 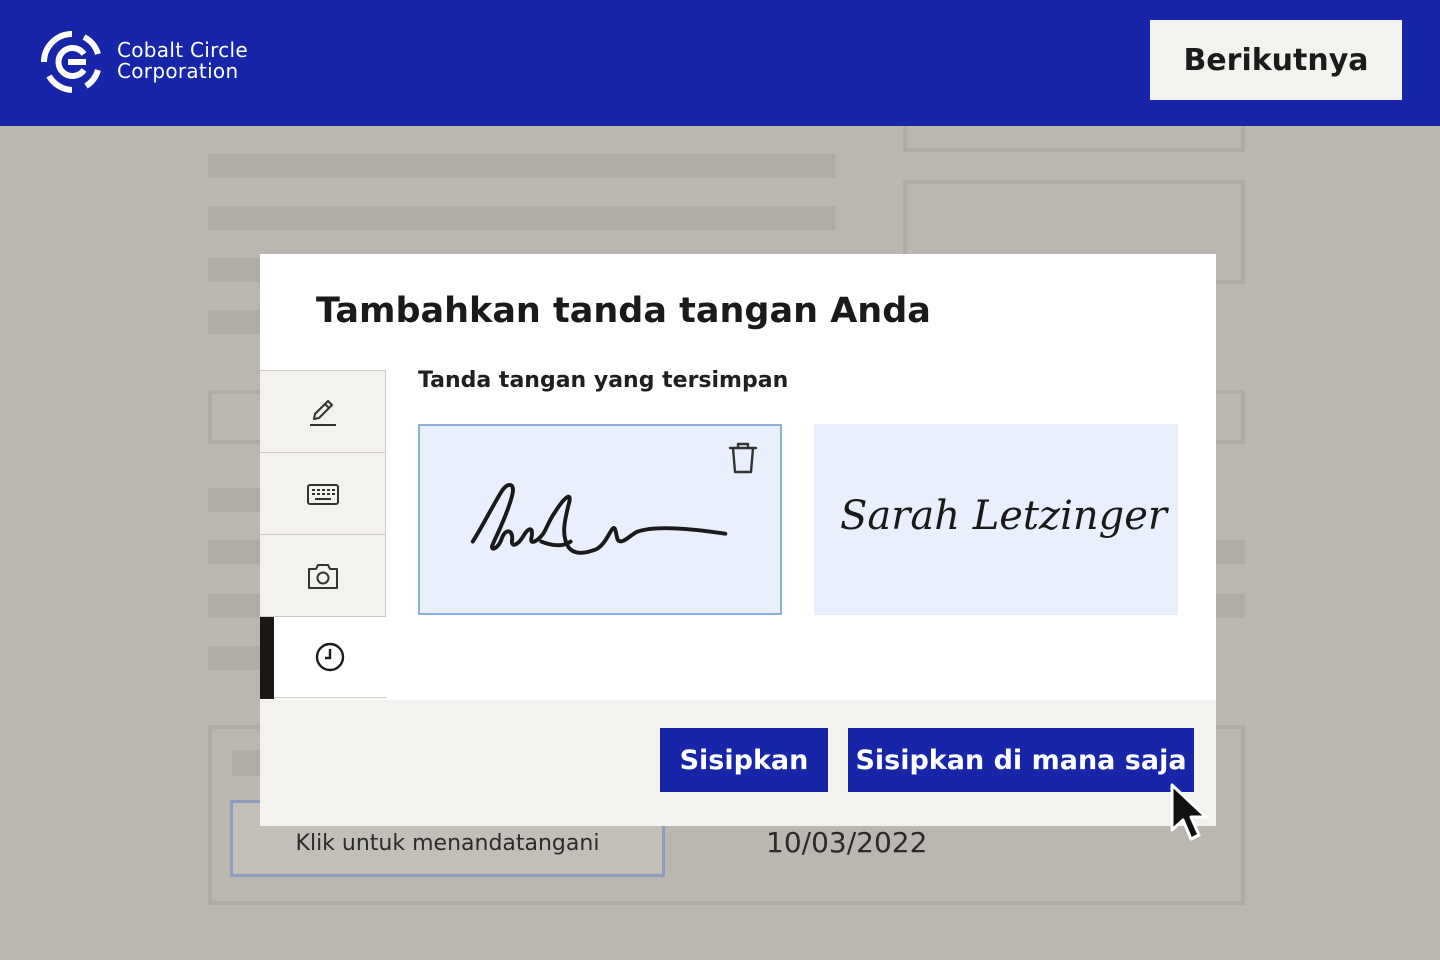 I want to click on camera-icon, so click(x=322, y=576).